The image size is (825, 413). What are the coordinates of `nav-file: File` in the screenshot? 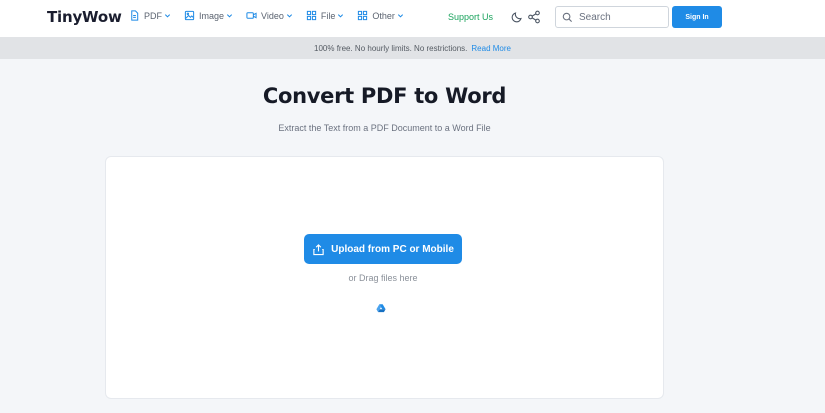 It's located at (325, 15).